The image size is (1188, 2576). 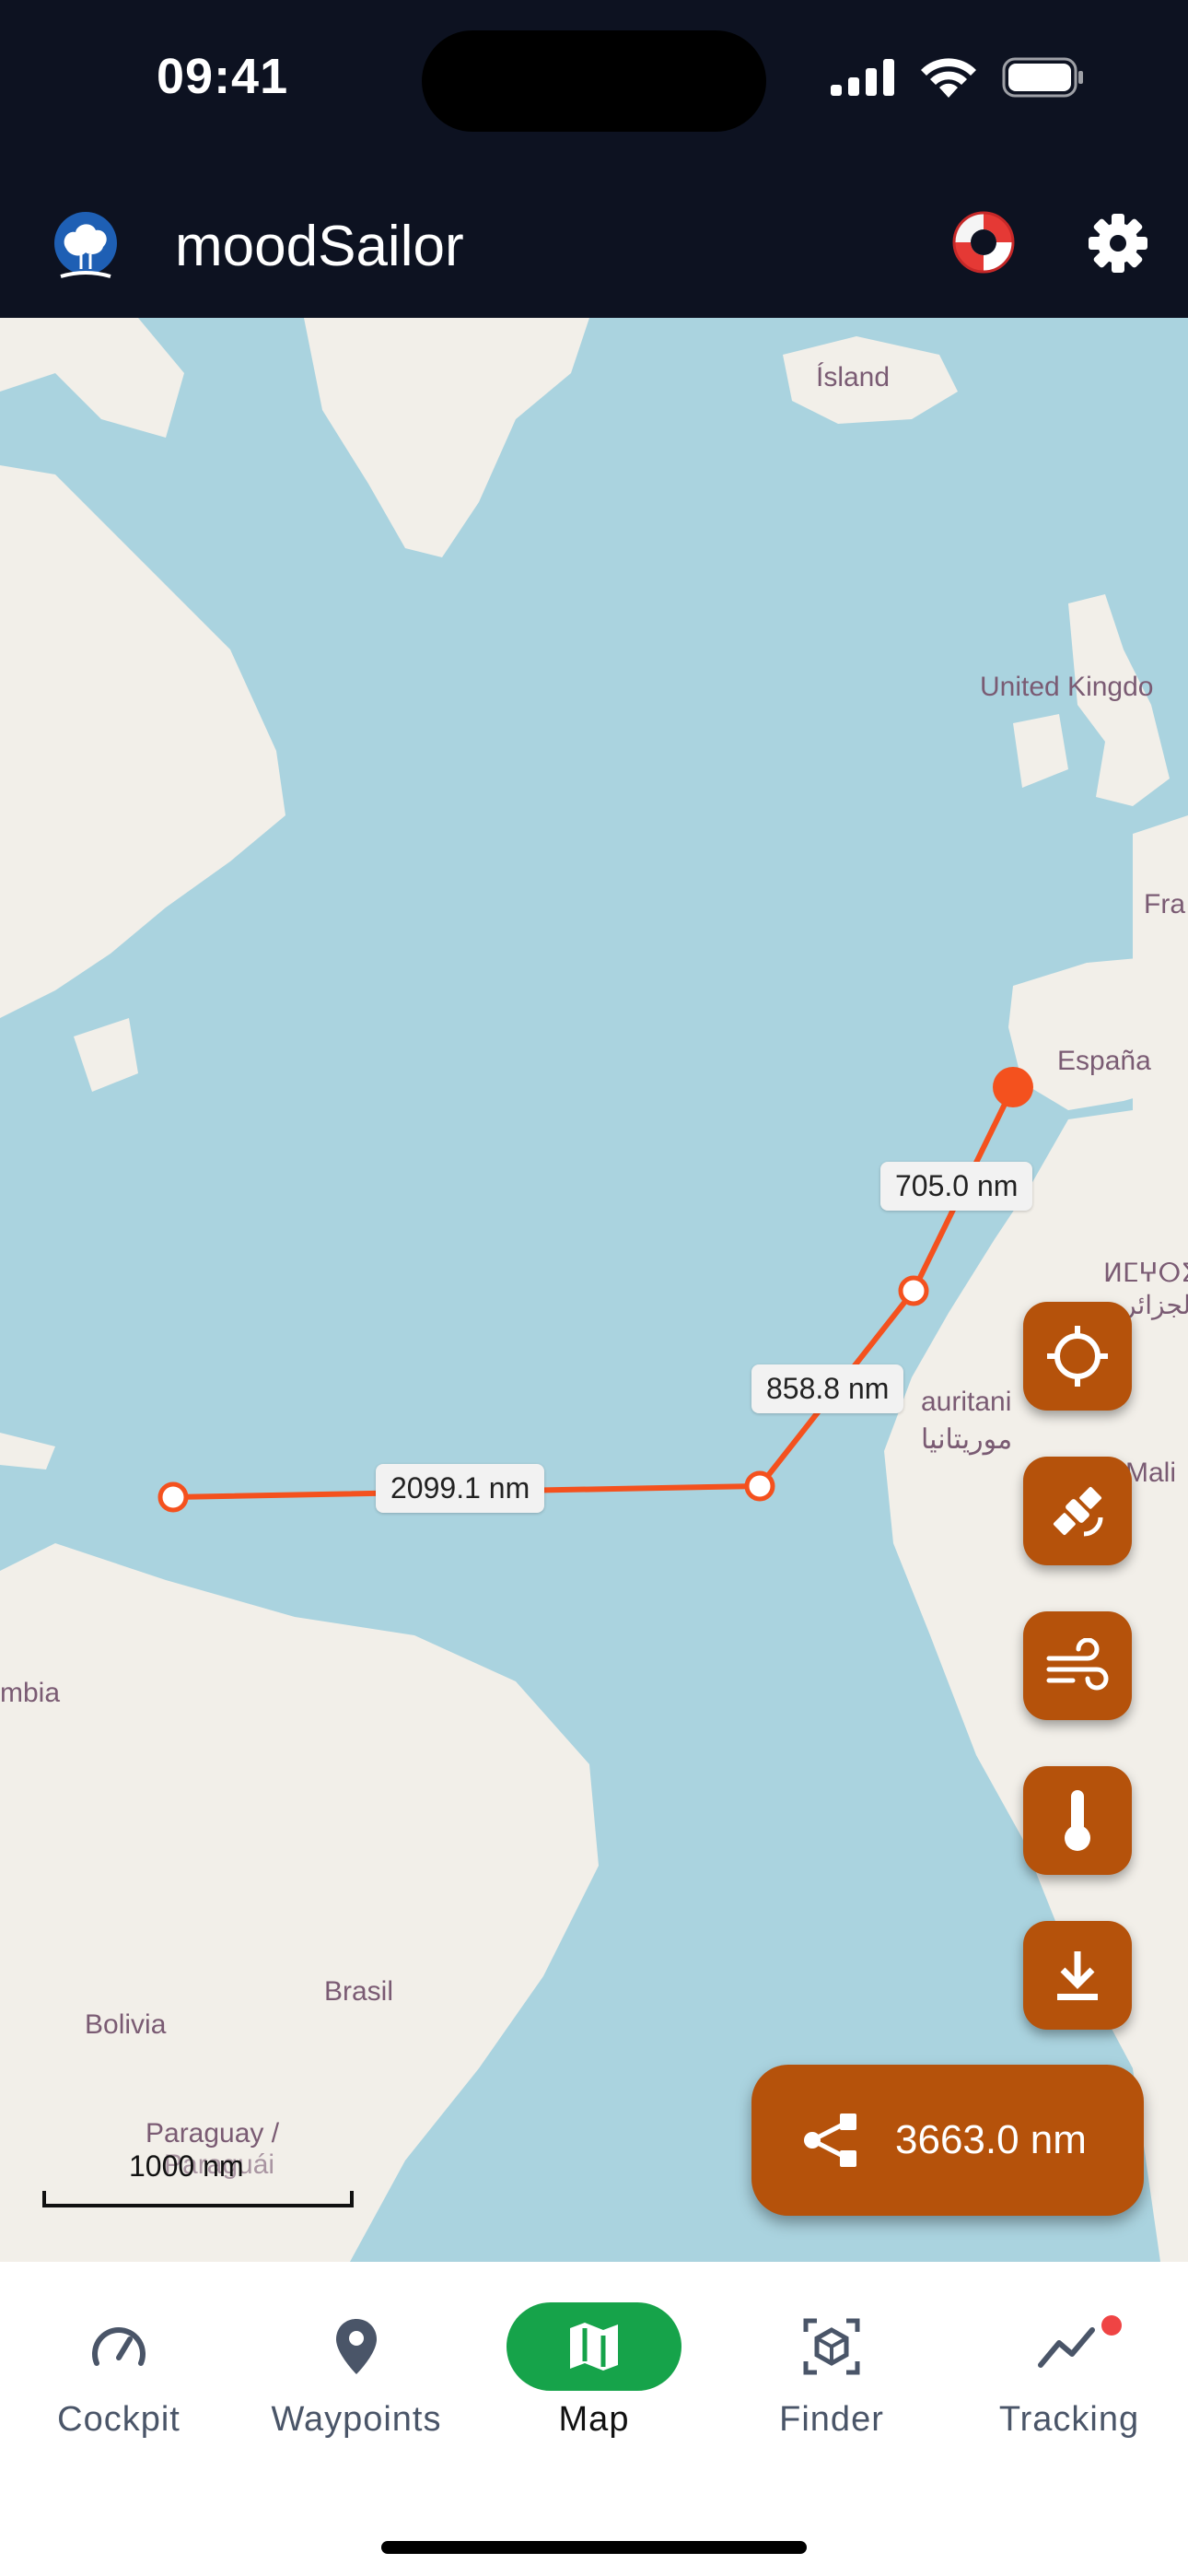 I want to click on satellite-button, so click(x=1077, y=1511).